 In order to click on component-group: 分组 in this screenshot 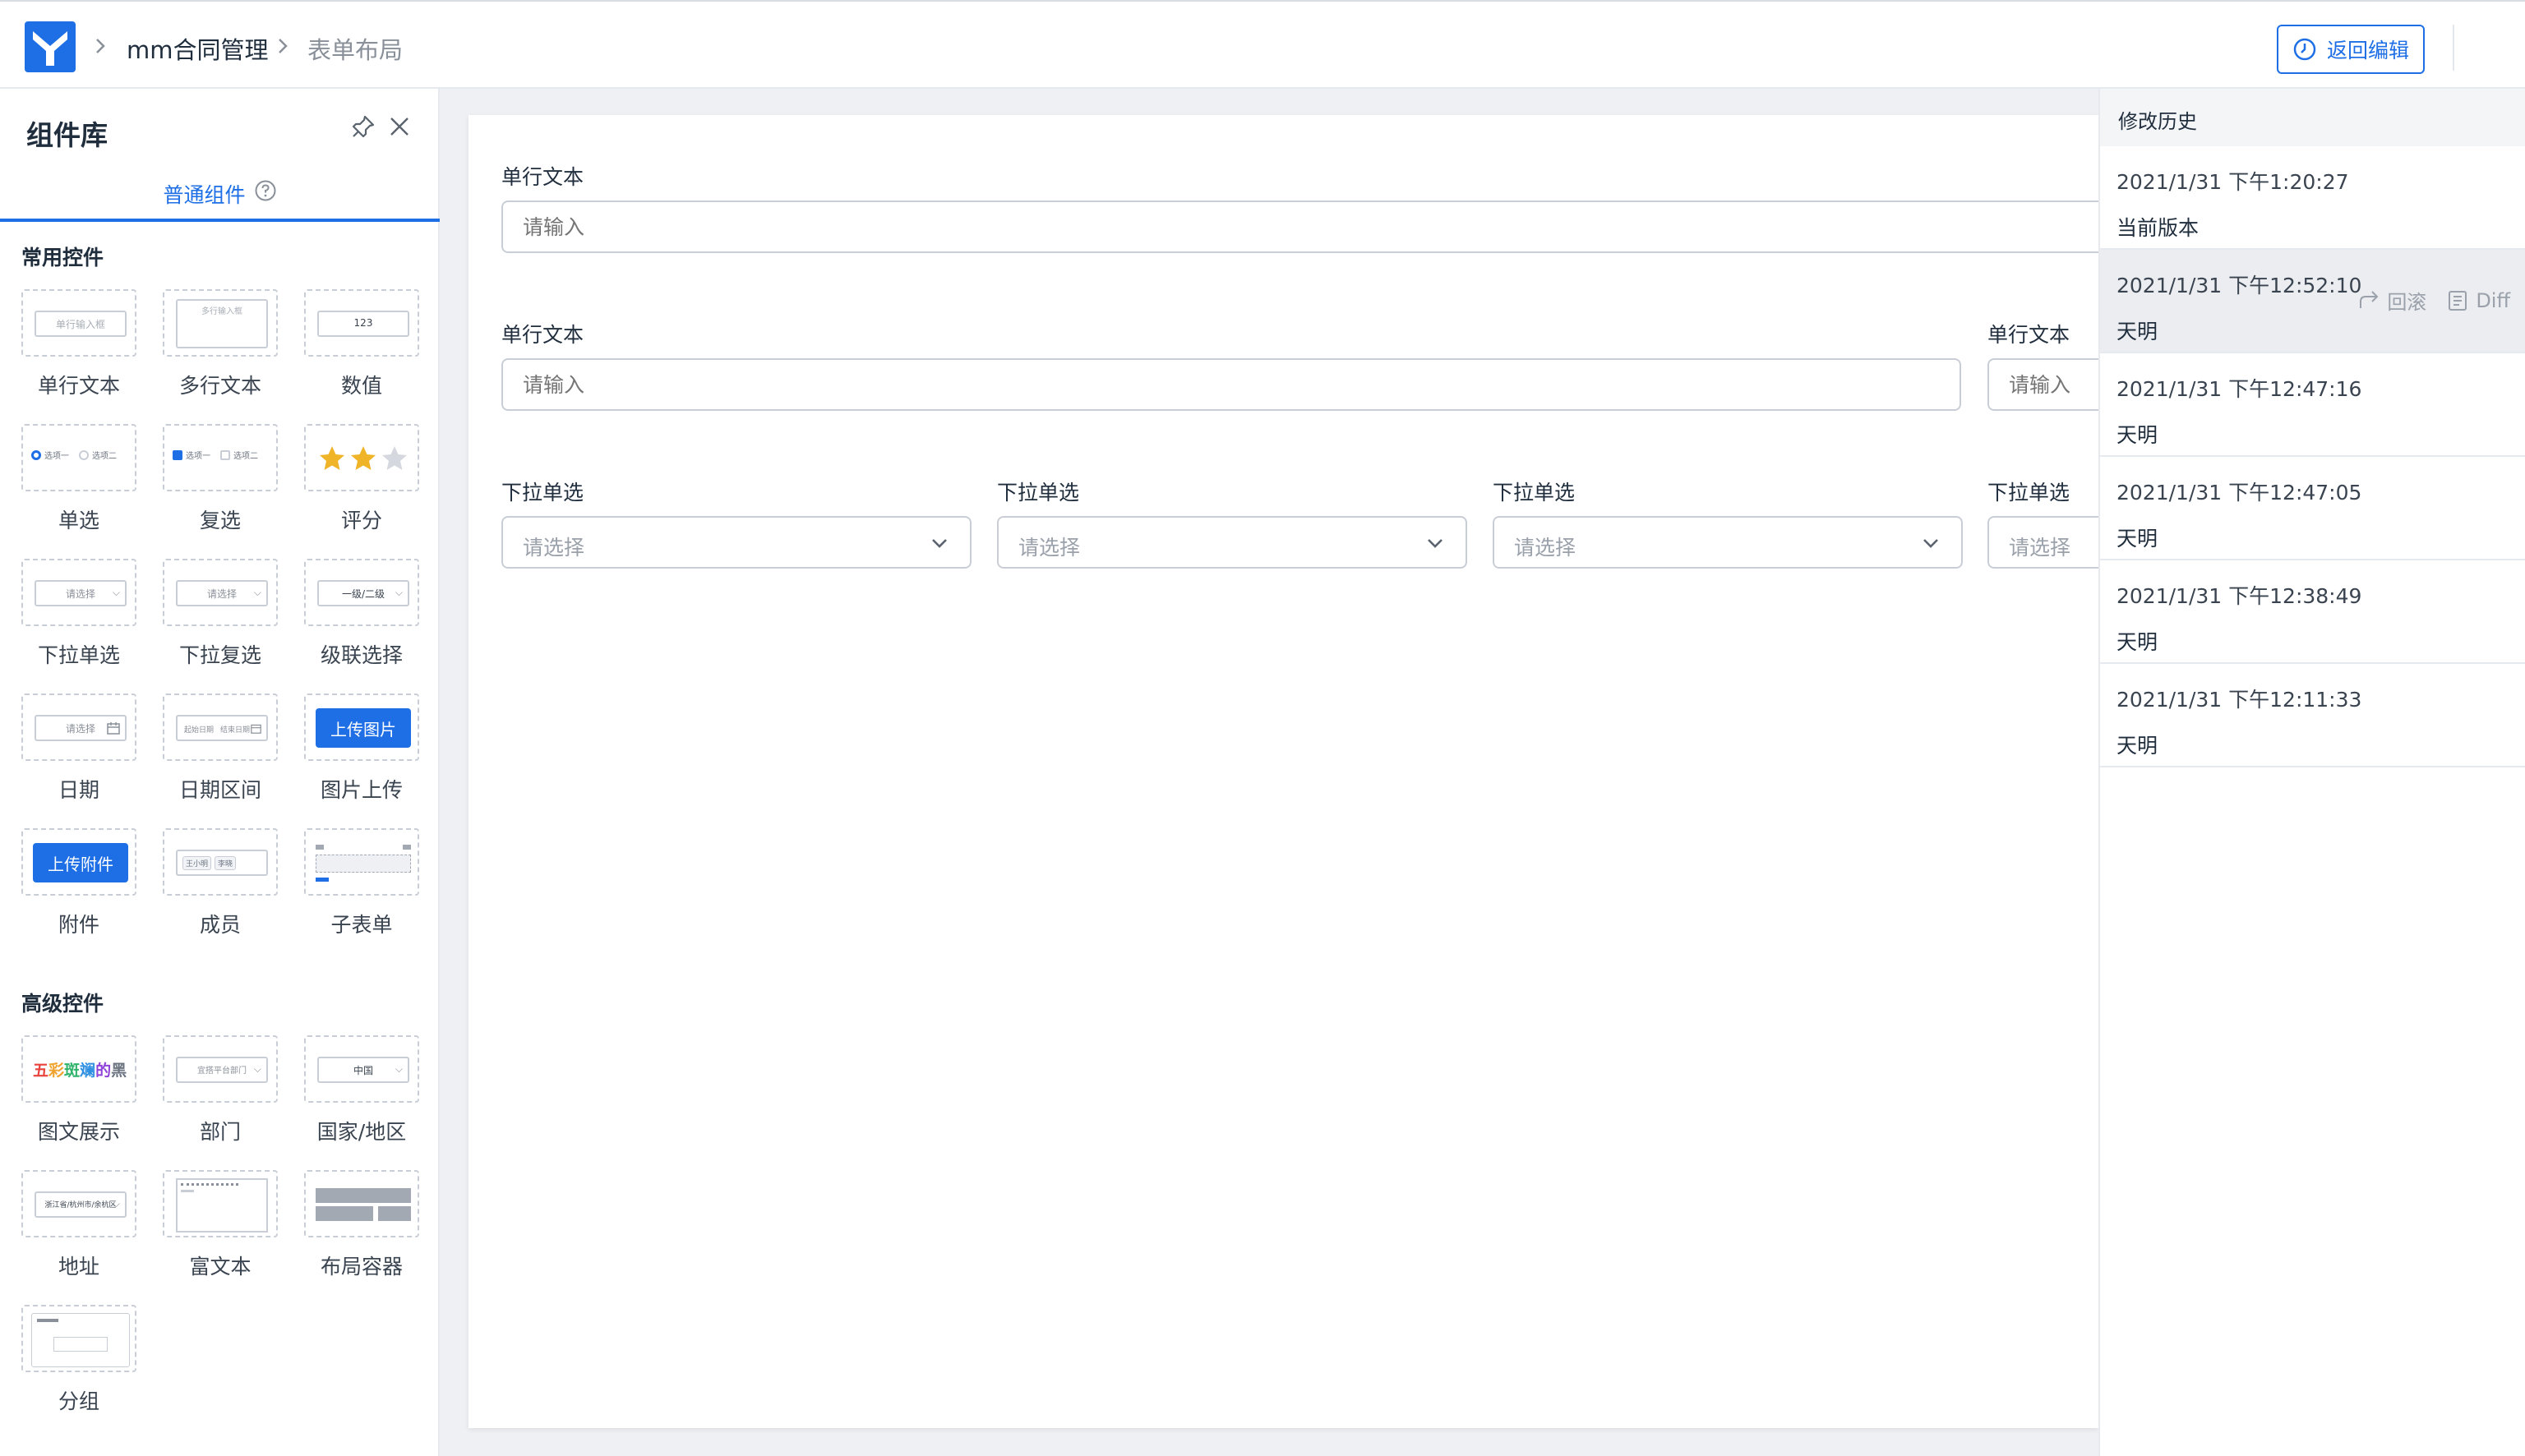, I will do `click(79, 1360)`.